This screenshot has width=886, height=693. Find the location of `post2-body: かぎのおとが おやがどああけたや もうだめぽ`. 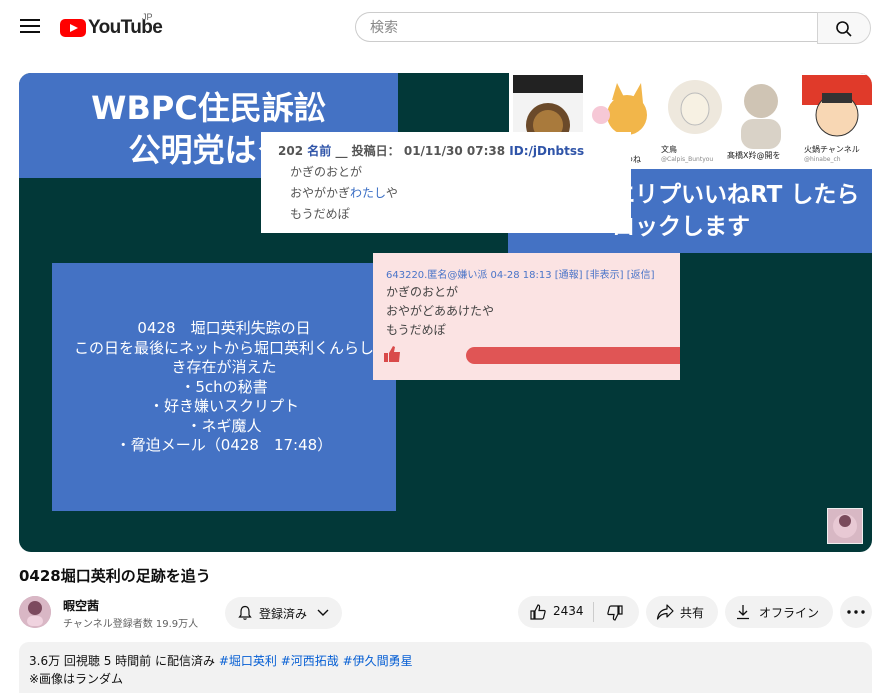

post2-body: かぎのおとが おやがどああけたや もうだめぽ is located at coordinates (440, 311).